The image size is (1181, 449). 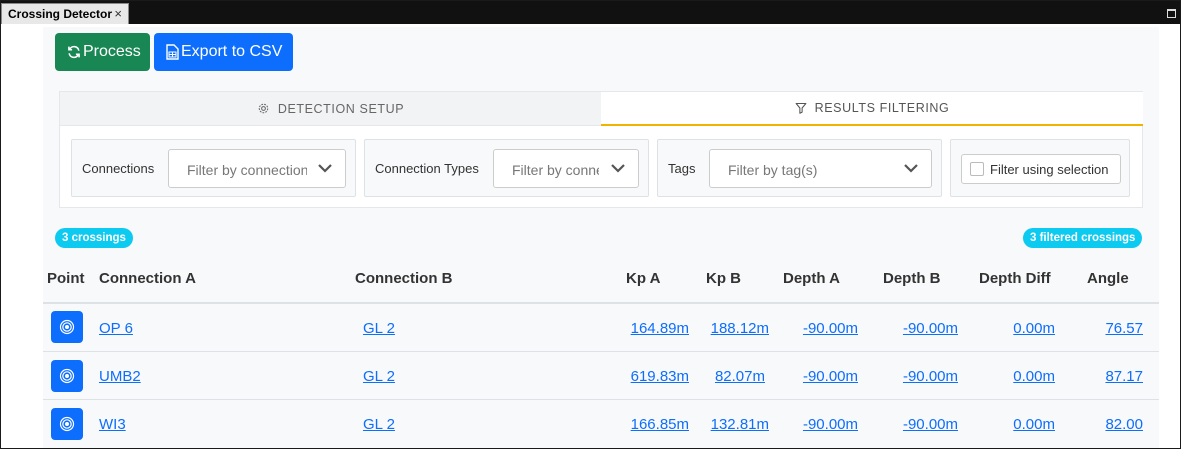 What do you see at coordinates (116, 328) in the screenshot?
I see `connection-a-link: OP 6` at bounding box center [116, 328].